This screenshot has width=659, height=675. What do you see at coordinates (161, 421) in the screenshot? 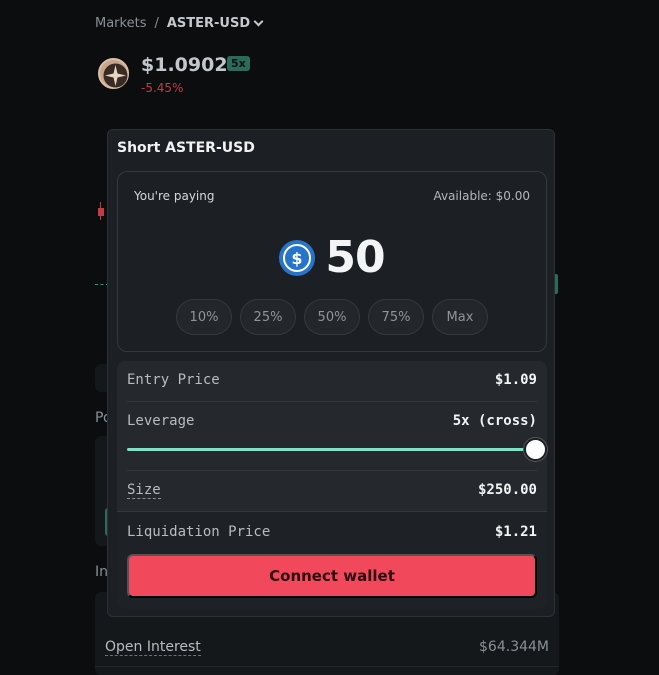
I see `leverage-label: Leverage` at bounding box center [161, 421].